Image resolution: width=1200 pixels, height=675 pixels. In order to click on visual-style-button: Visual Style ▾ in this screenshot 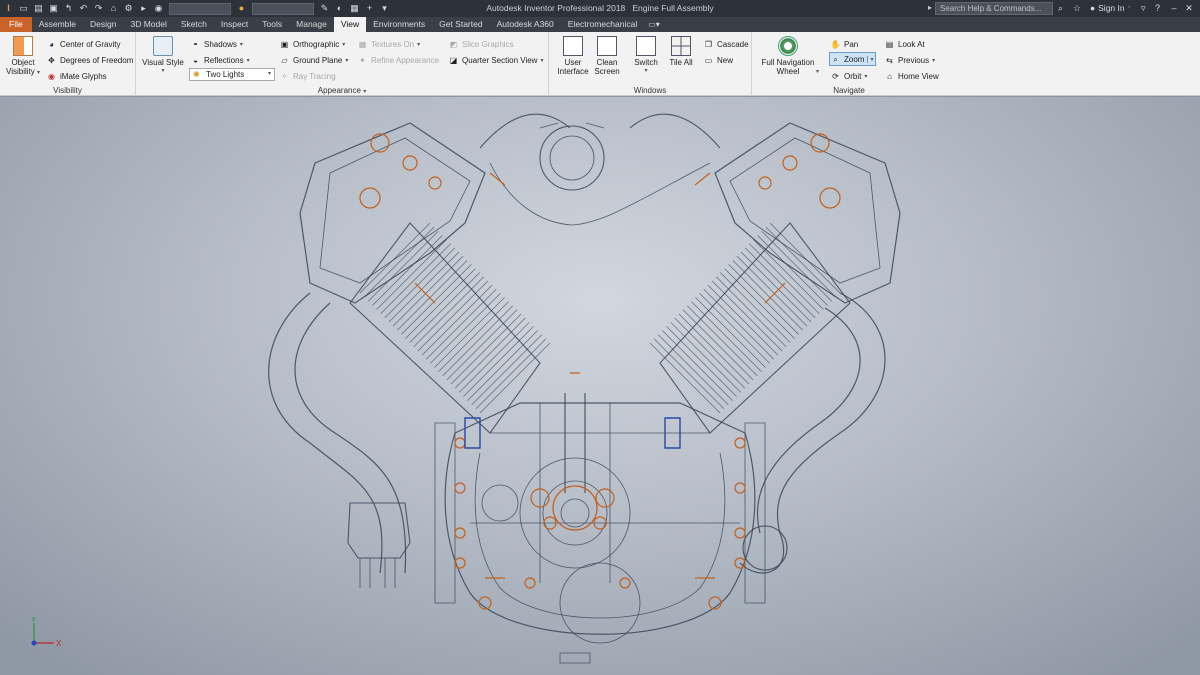, I will do `click(163, 56)`.